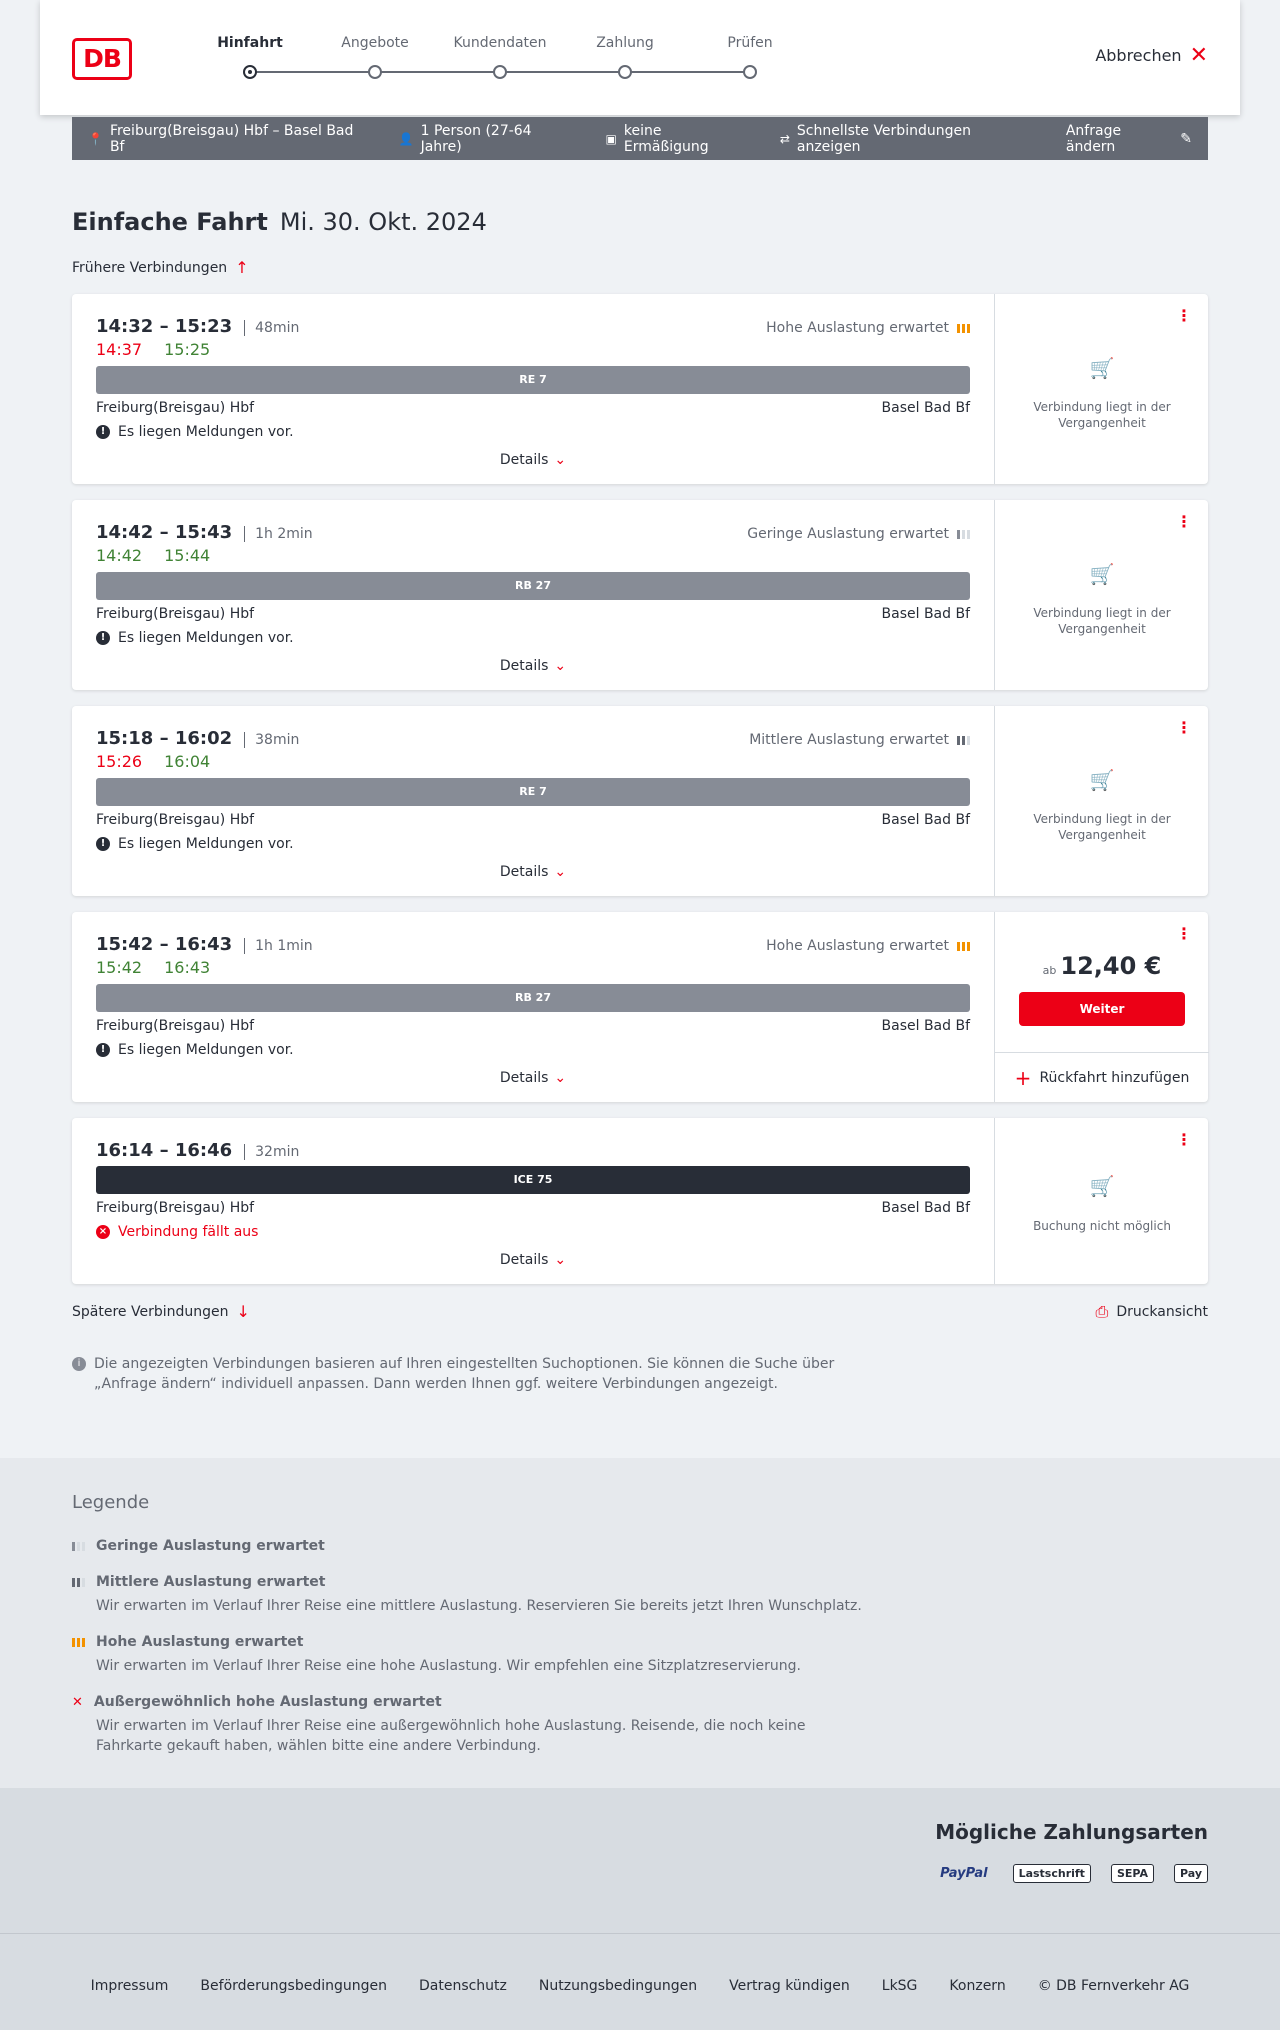 The image size is (1280, 2030). What do you see at coordinates (476, 138) in the screenshot?
I see `persons-text: 1 Person (27-64 Jahre)` at bounding box center [476, 138].